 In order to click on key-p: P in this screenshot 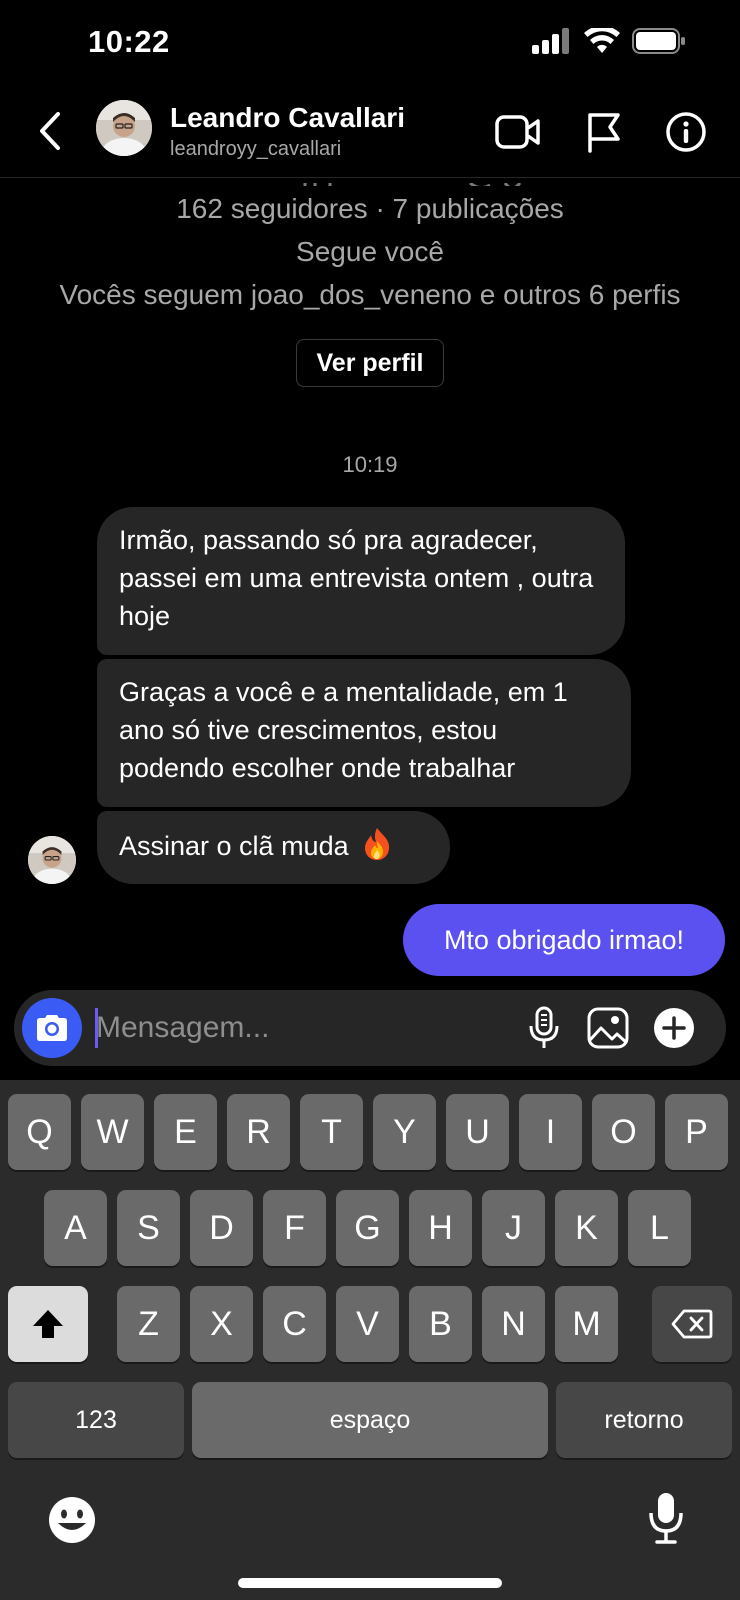, I will do `click(696, 1132)`.